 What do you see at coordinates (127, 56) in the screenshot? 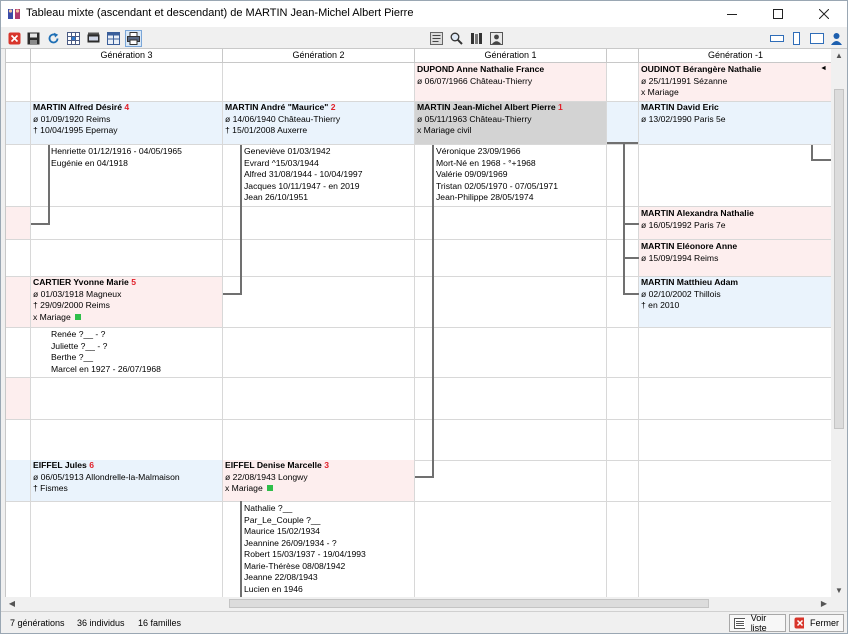
I see `column-header-gen3: Génération 3` at bounding box center [127, 56].